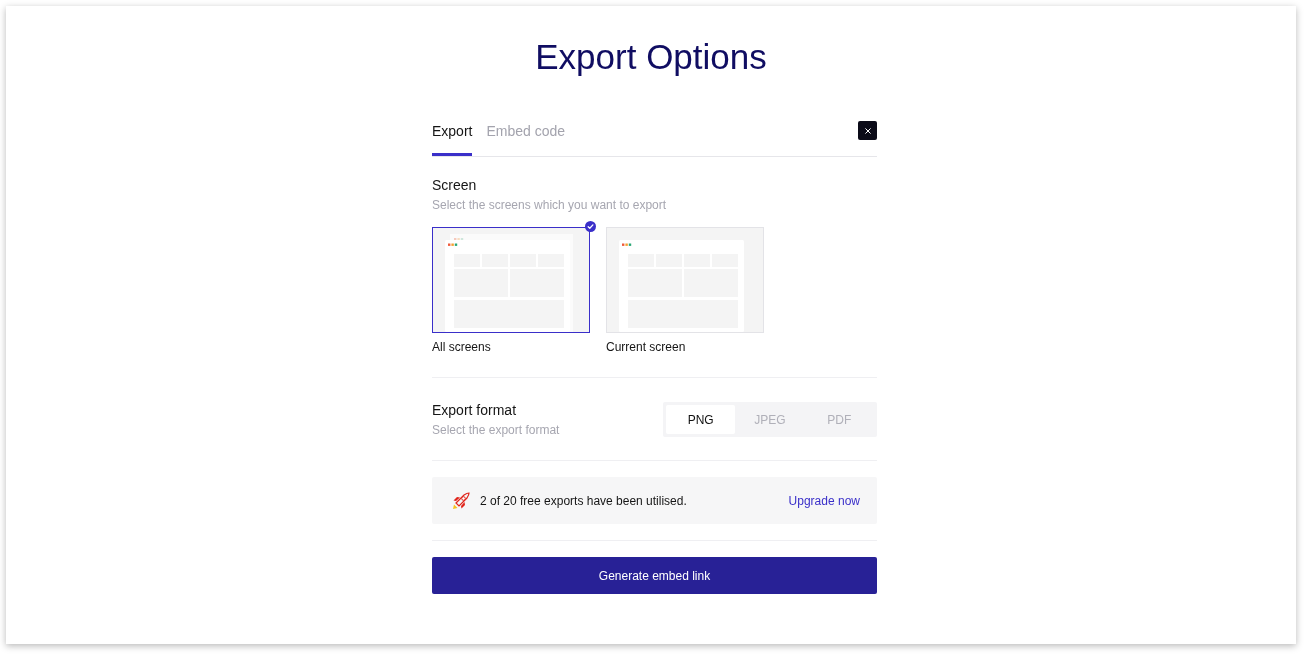 This screenshot has height=658, width=1310. What do you see at coordinates (824, 500) in the screenshot?
I see `upgrade-link: Upgrade now` at bounding box center [824, 500].